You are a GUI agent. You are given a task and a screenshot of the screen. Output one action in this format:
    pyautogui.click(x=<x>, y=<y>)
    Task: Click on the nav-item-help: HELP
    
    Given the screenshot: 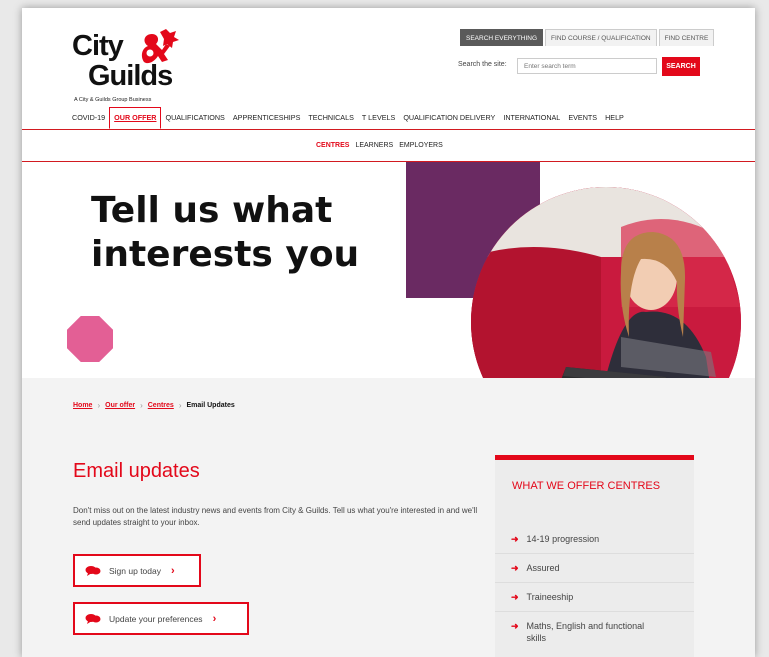 What is the action you would take?
    pyautogui.click(x=614, y=118)
    